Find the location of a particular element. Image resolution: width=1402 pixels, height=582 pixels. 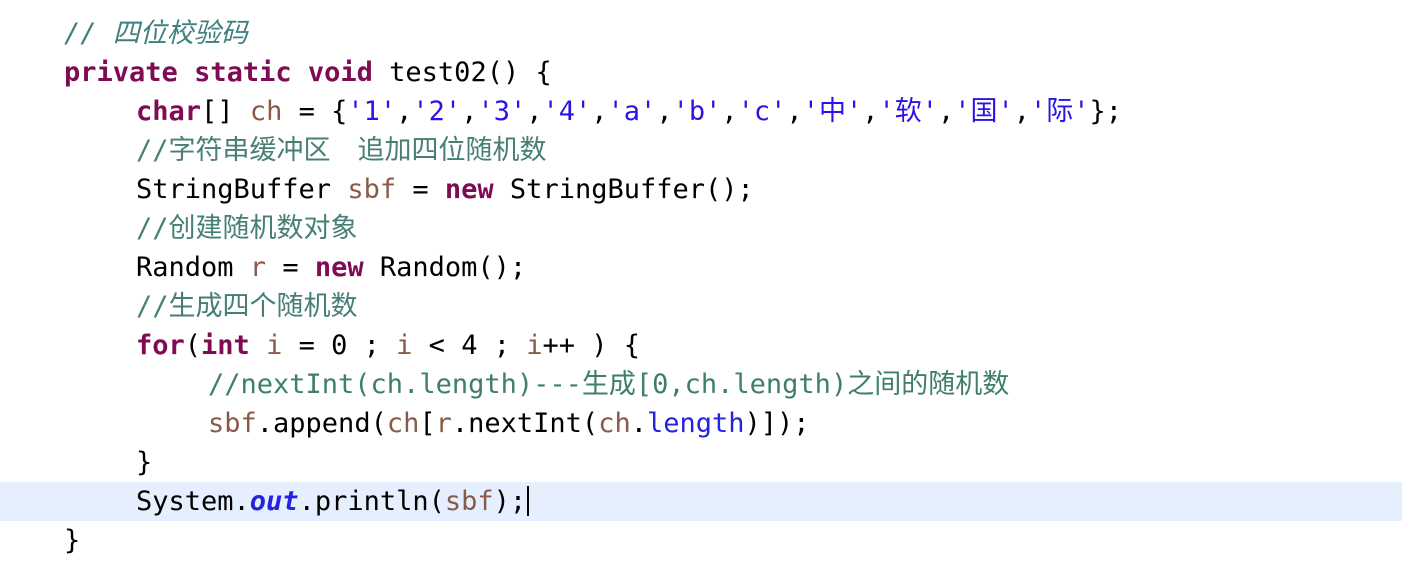

code-token-plain: Random is located at coordinates (193, 267).